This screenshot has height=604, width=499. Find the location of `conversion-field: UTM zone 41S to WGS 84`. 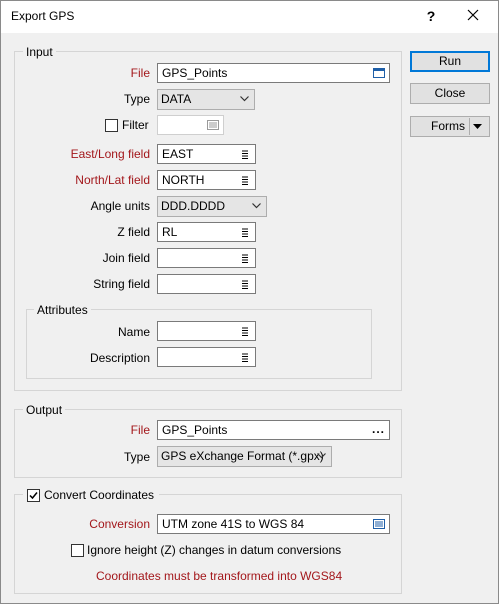

conversion-field: UTM zone 41S to WGS 84 is located at coordinates (273, 524).